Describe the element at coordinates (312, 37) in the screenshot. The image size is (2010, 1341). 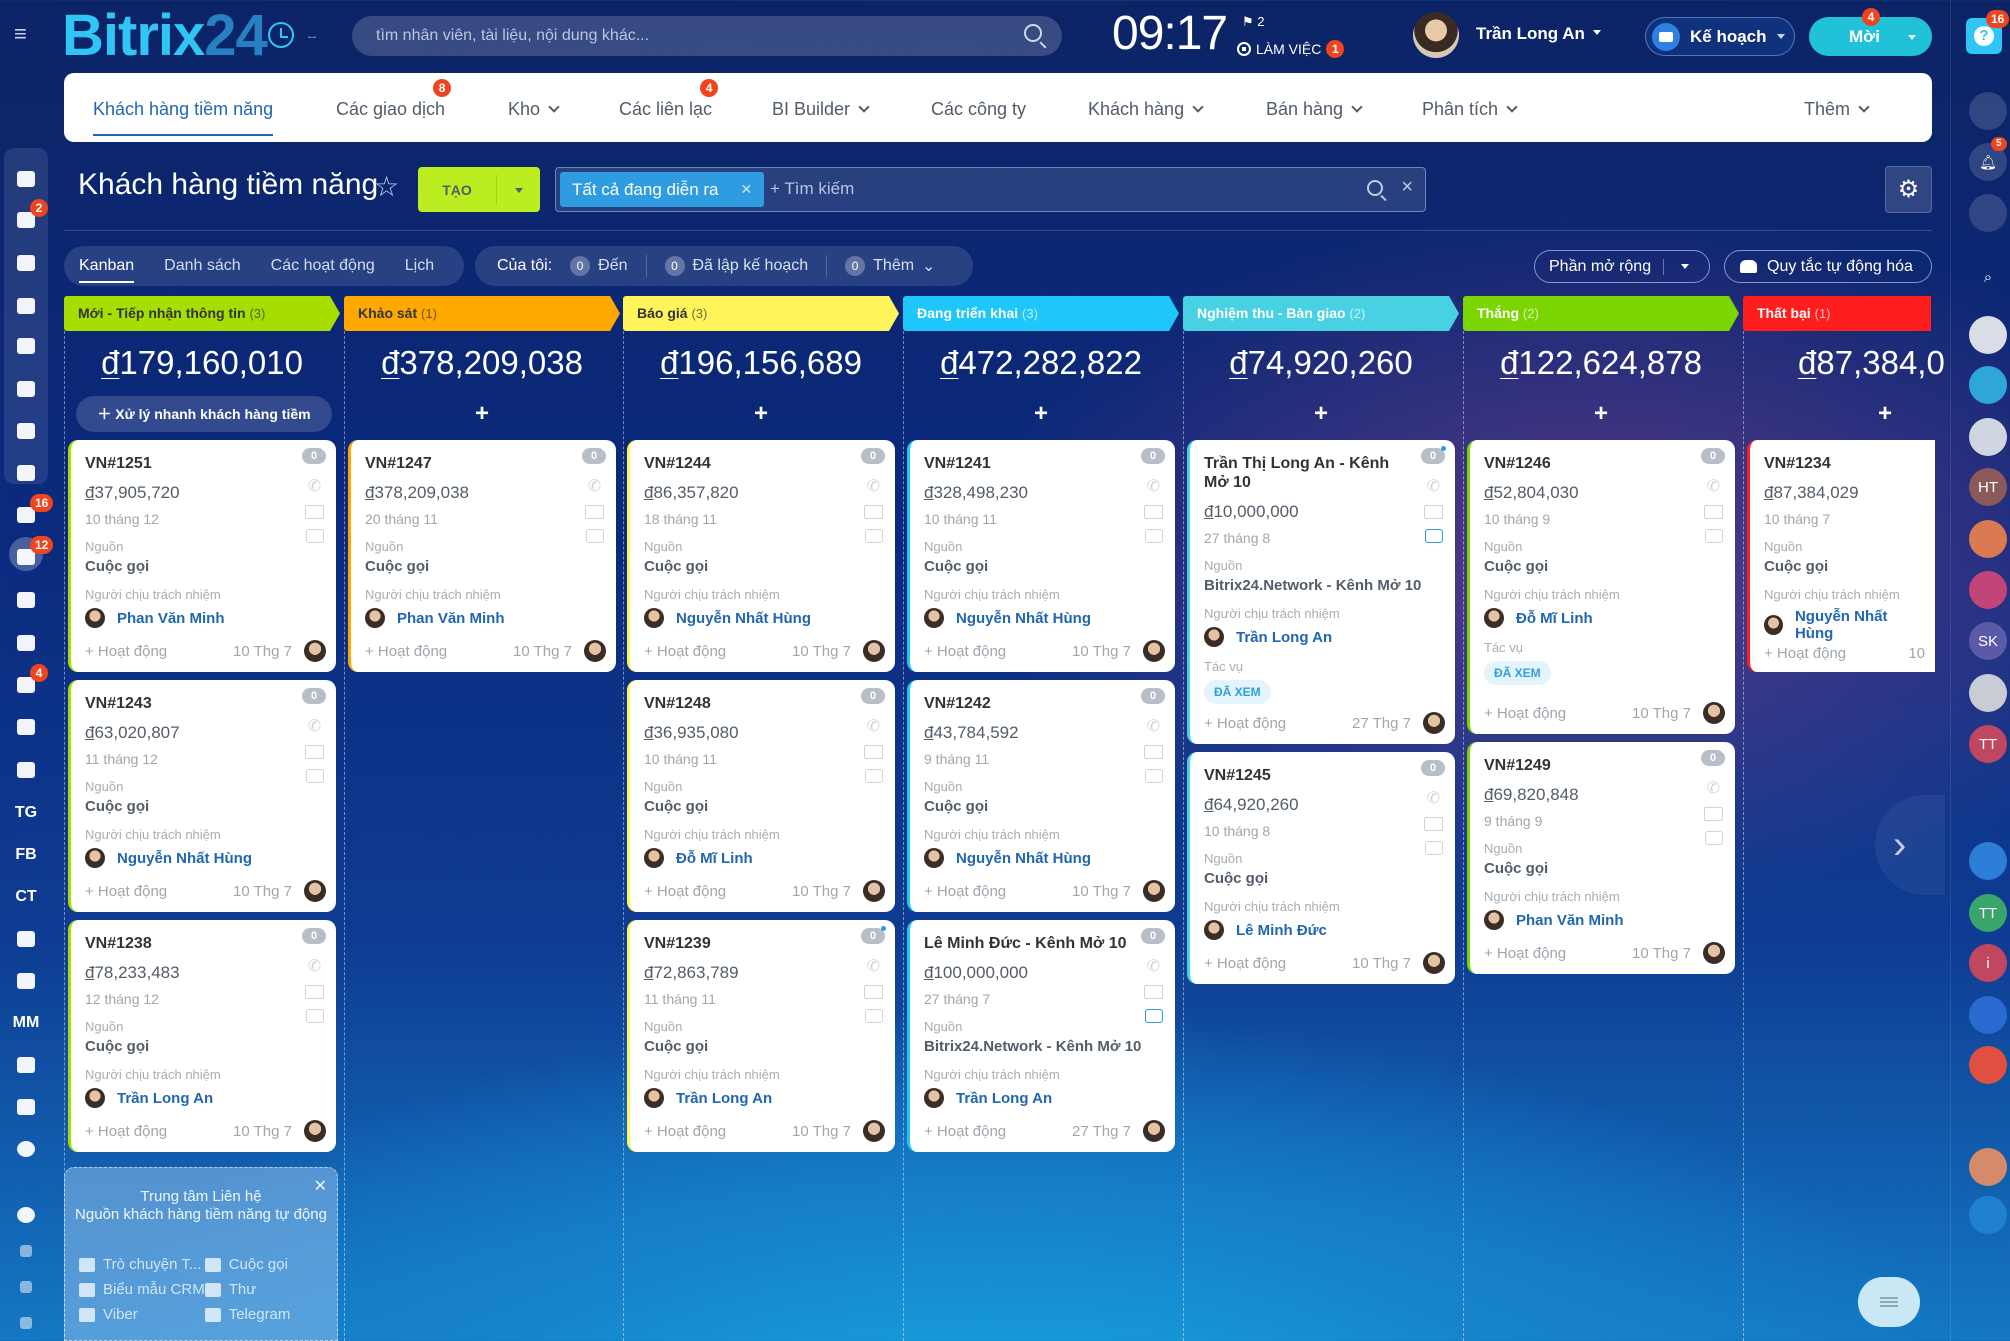
I see `settings-sliders-icon: ⧿` at that location.